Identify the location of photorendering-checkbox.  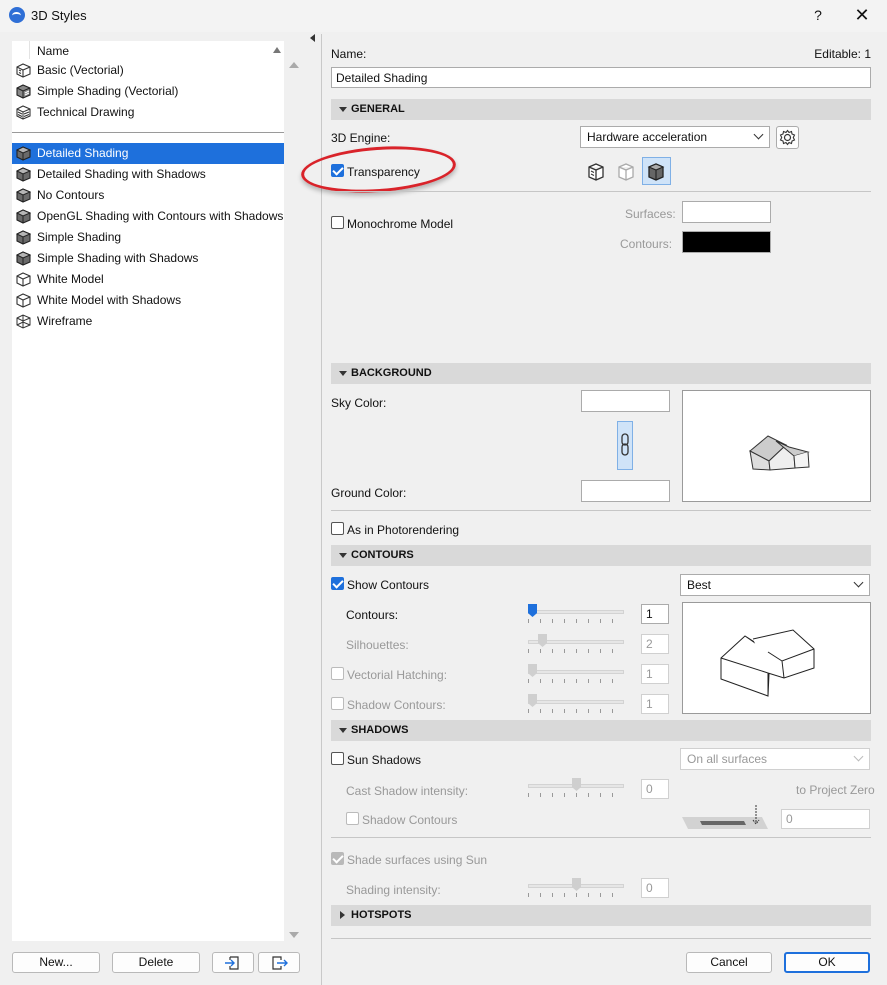
(337, 528).